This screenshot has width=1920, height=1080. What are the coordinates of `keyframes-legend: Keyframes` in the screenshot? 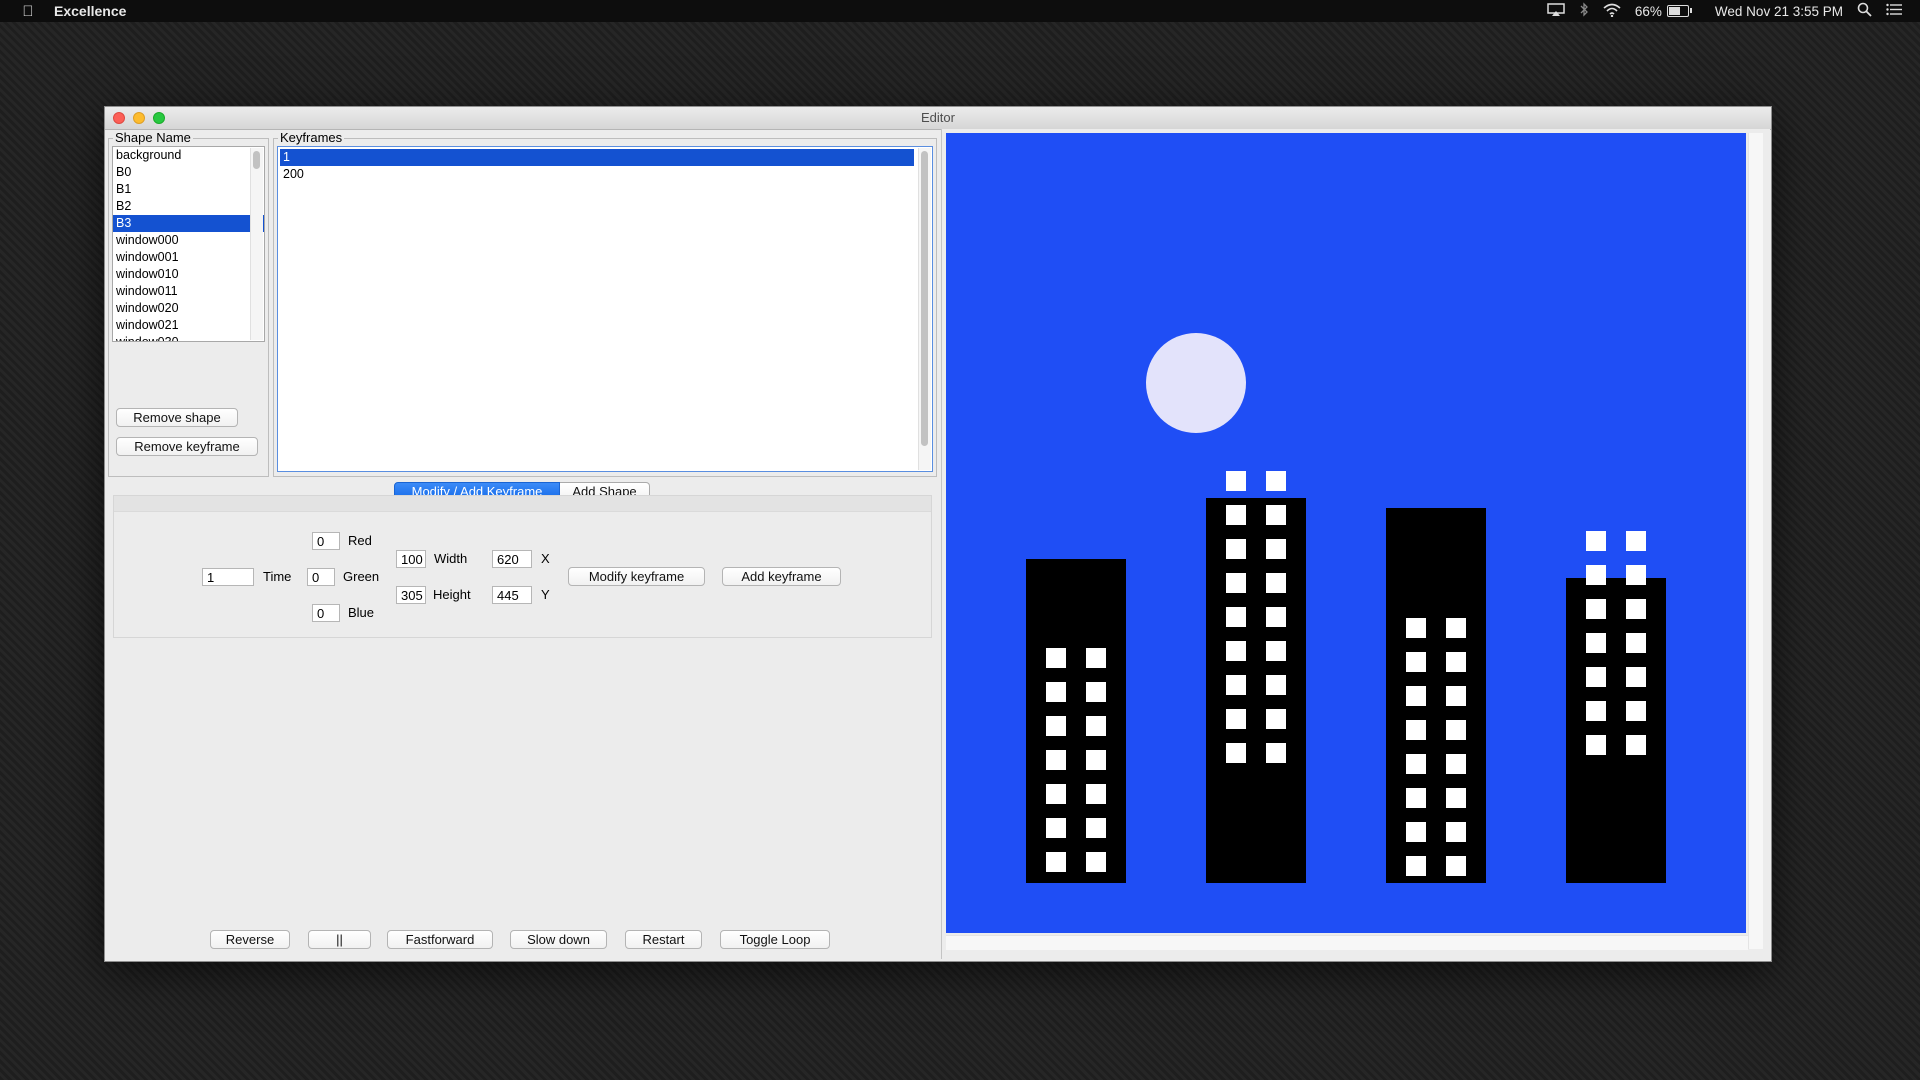 It's located at (311, 137).